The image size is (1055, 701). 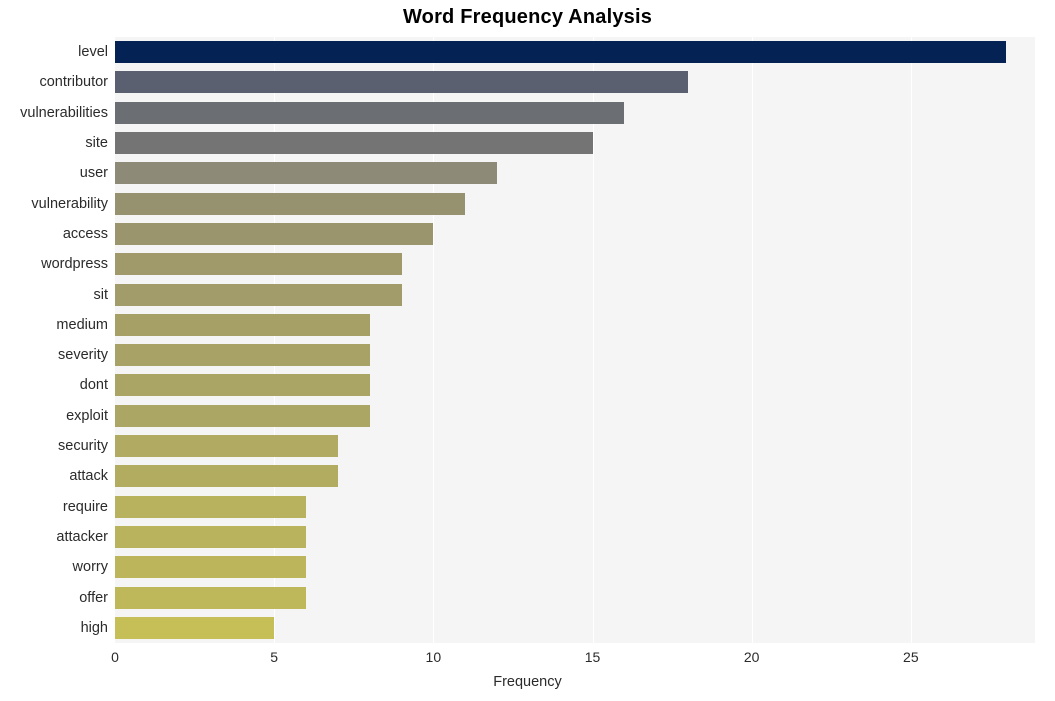 I want to click on x-axis-tick-label: 15, so click(x=592, y=657).